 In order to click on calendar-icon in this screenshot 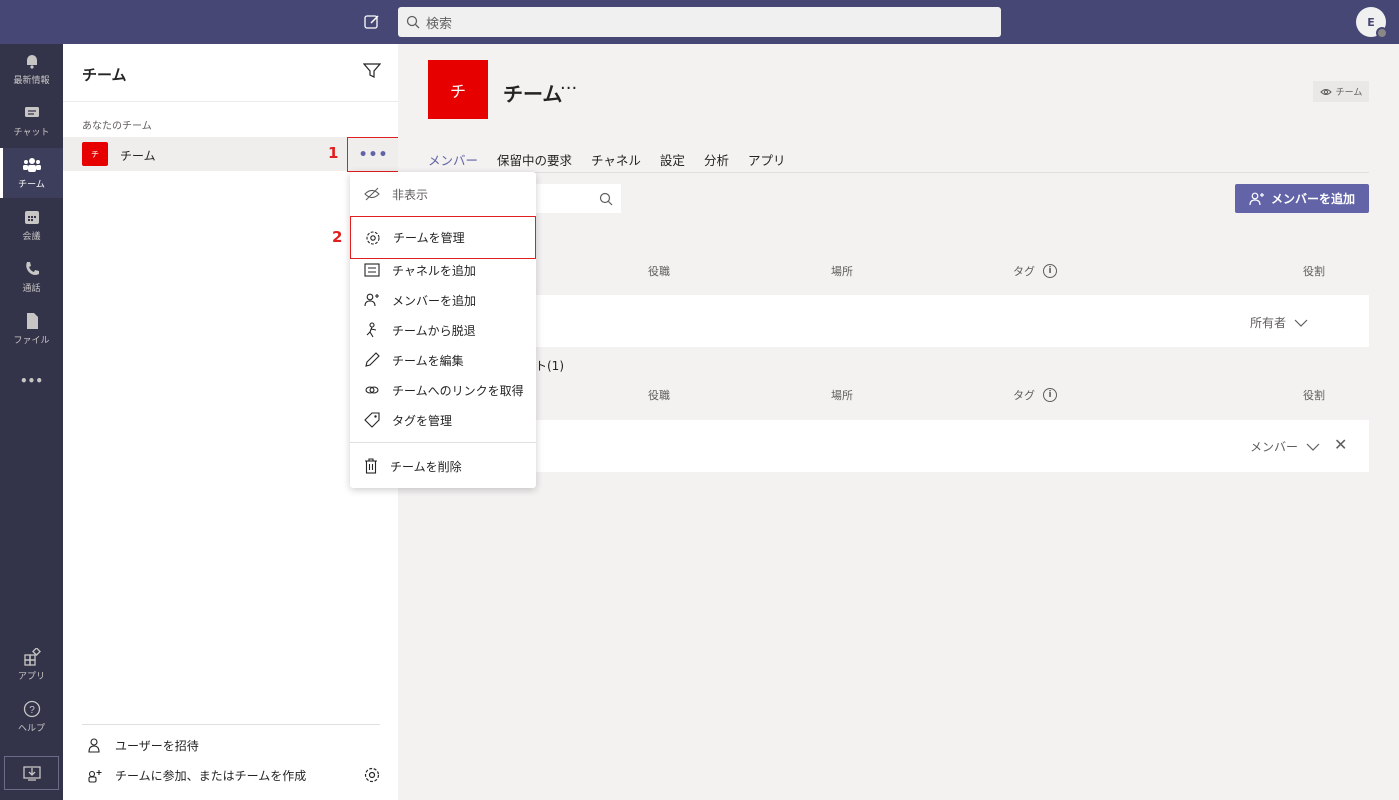, I will do `click(31, 217)`.